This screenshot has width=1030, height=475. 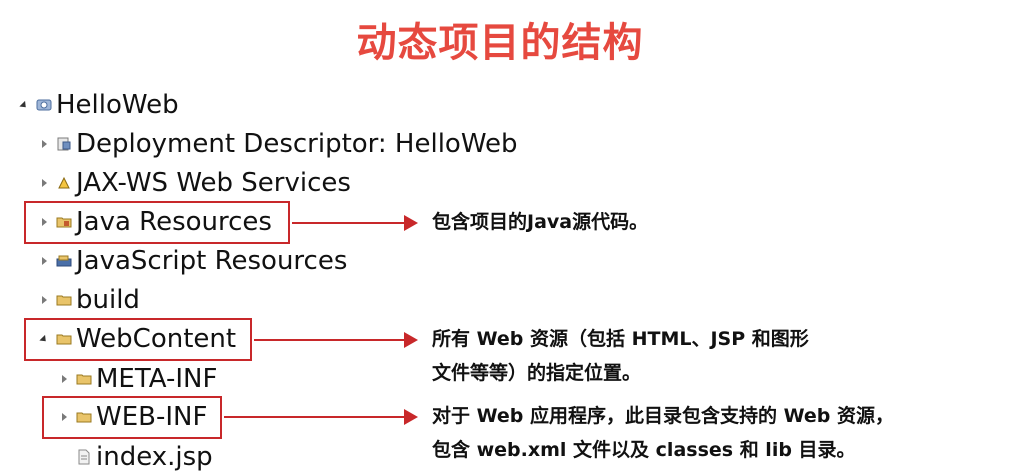 What do you see at coordinates (132, 417) in the screenshot?
I see `web-inf-highlight` at bounding box center [132, 417].